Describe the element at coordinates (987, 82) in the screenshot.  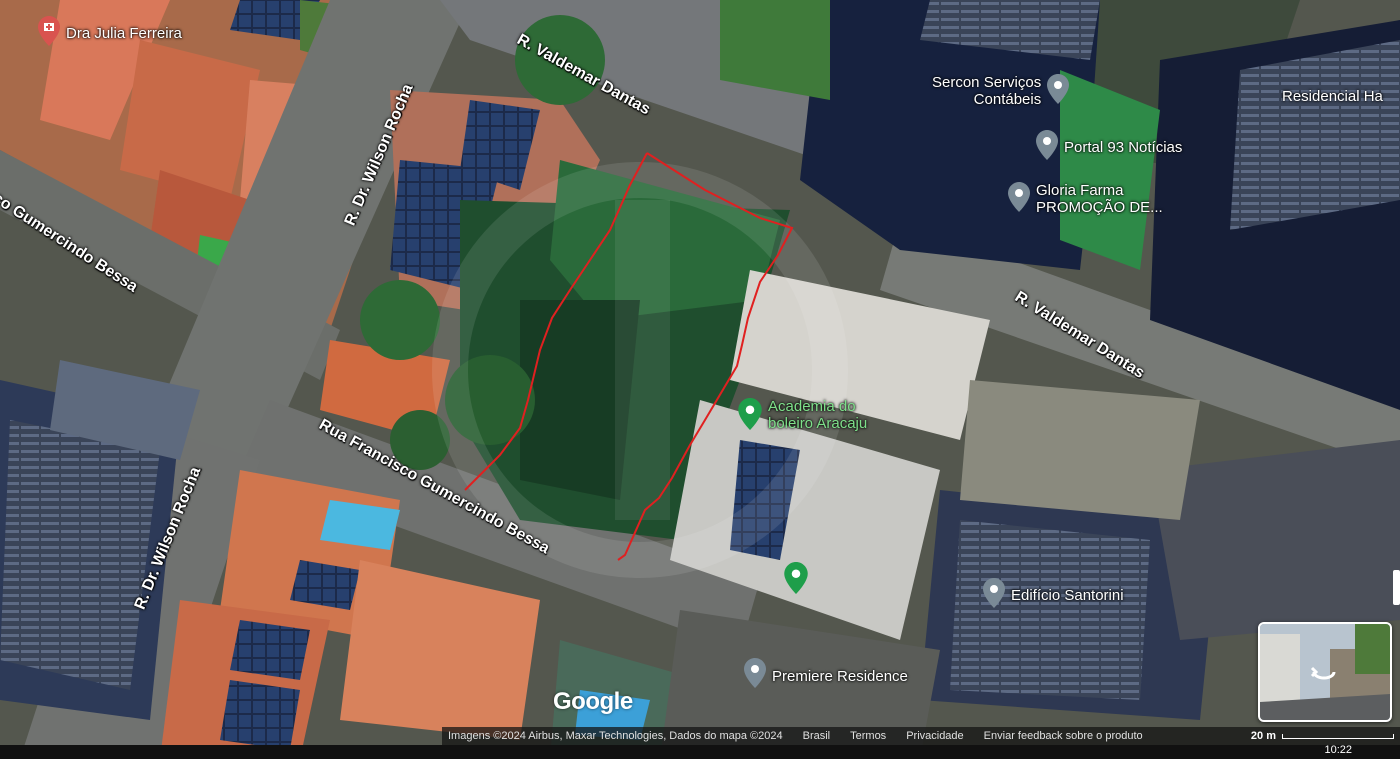
I see `poi-name-line1: Sercon Serviços` at that location.